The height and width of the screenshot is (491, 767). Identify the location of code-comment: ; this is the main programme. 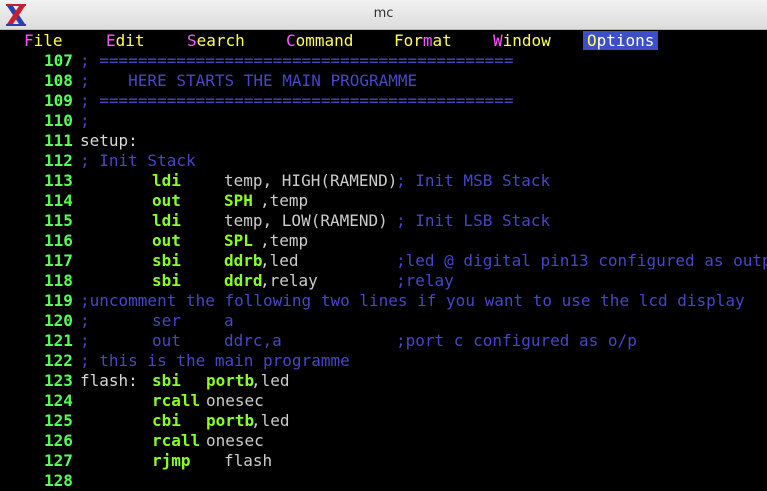
(215, 360).